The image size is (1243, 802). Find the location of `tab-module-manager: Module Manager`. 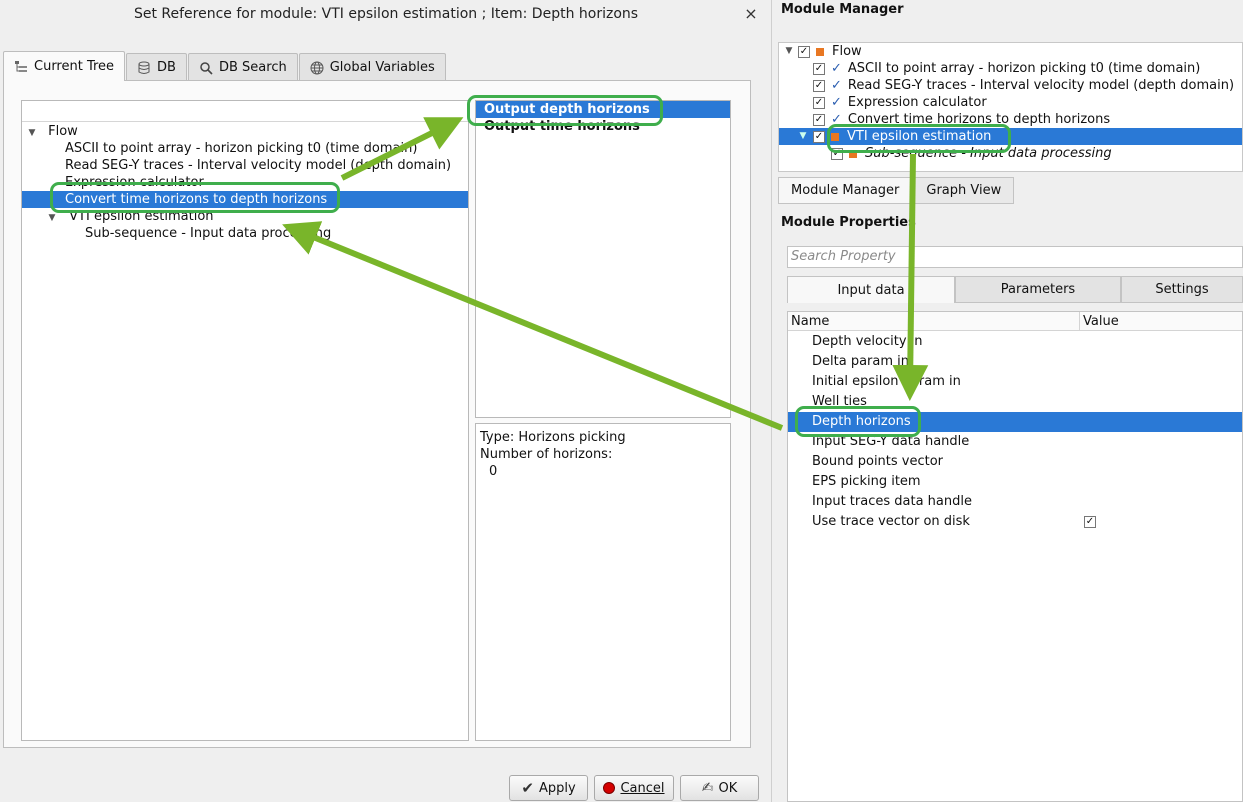

tab-module-manager: Module Manager is located at coordinates (845, 190).